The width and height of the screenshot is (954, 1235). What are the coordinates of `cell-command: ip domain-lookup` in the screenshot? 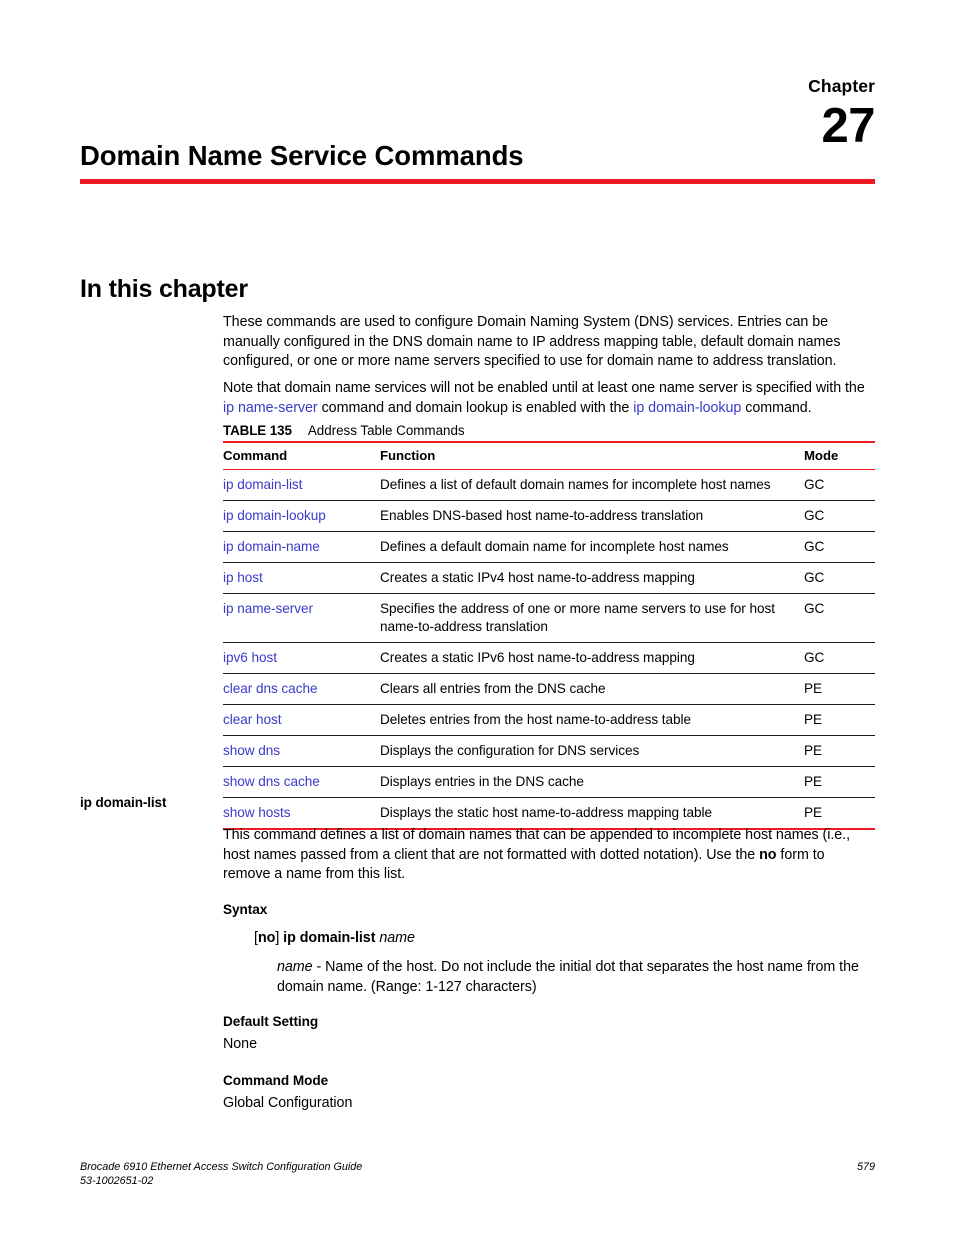 It's located at (301, 516).